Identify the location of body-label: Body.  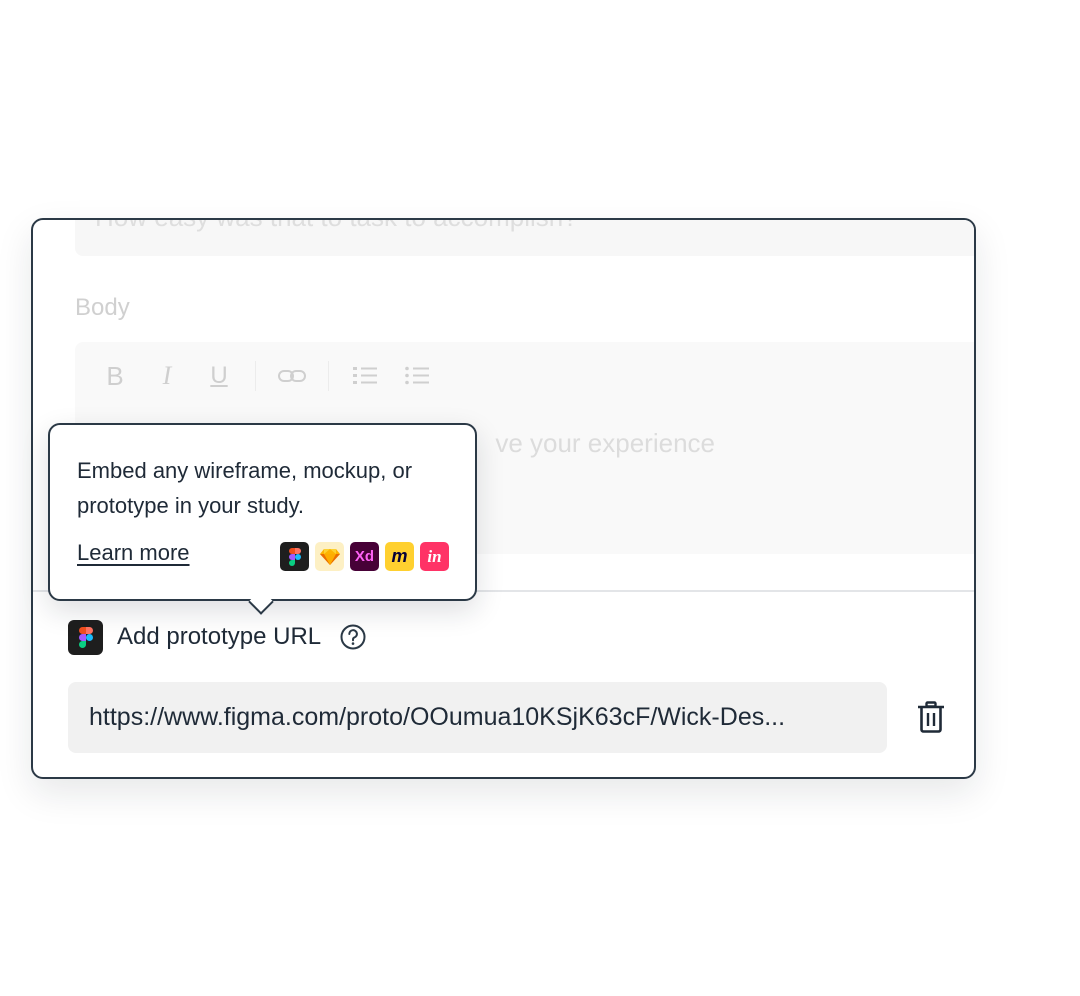
(102, 307).